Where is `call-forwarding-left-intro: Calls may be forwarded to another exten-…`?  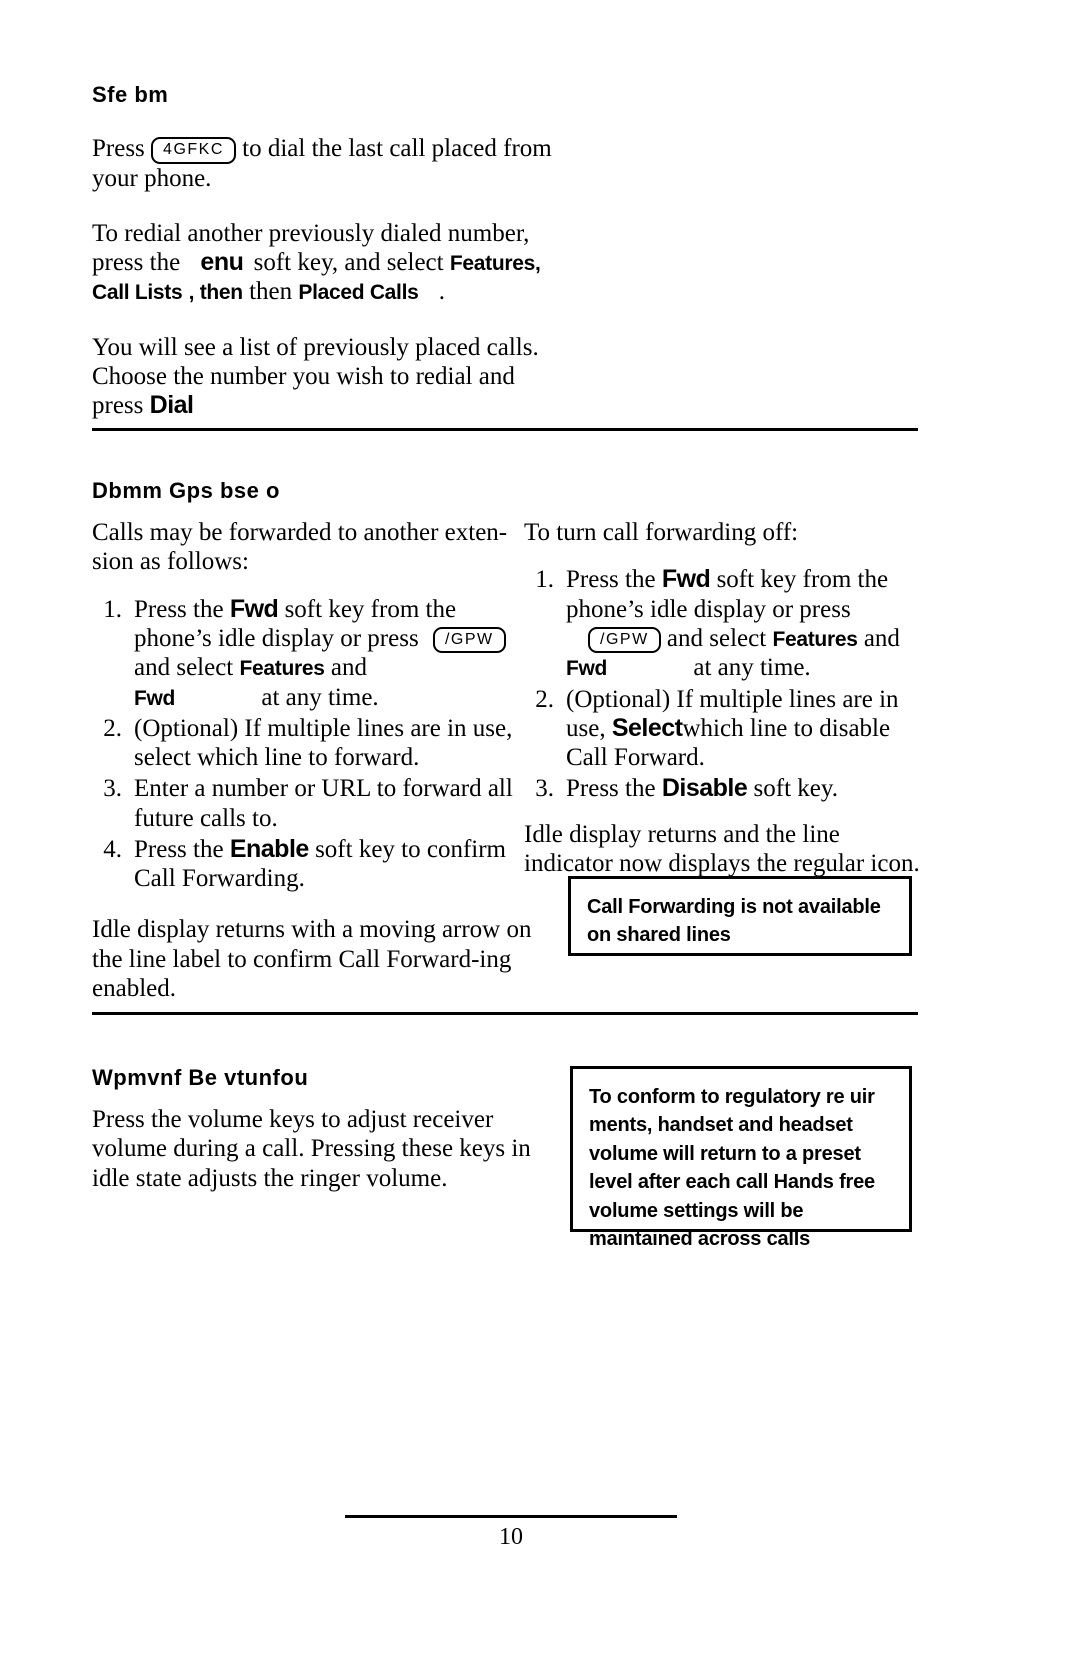 call-forwarding-left-intro: Calls may be forwarded to another exten-… is located at coordinates (300, 547).